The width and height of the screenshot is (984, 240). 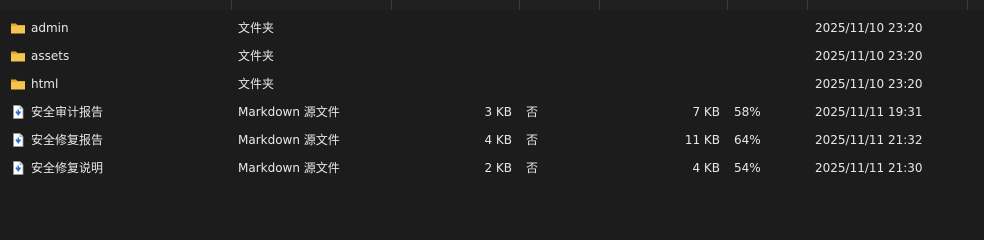 What do you see at coordinates (706, 168) in the screenshot?
I see `original-size: 4 KB` at bounding box center [706, 168].